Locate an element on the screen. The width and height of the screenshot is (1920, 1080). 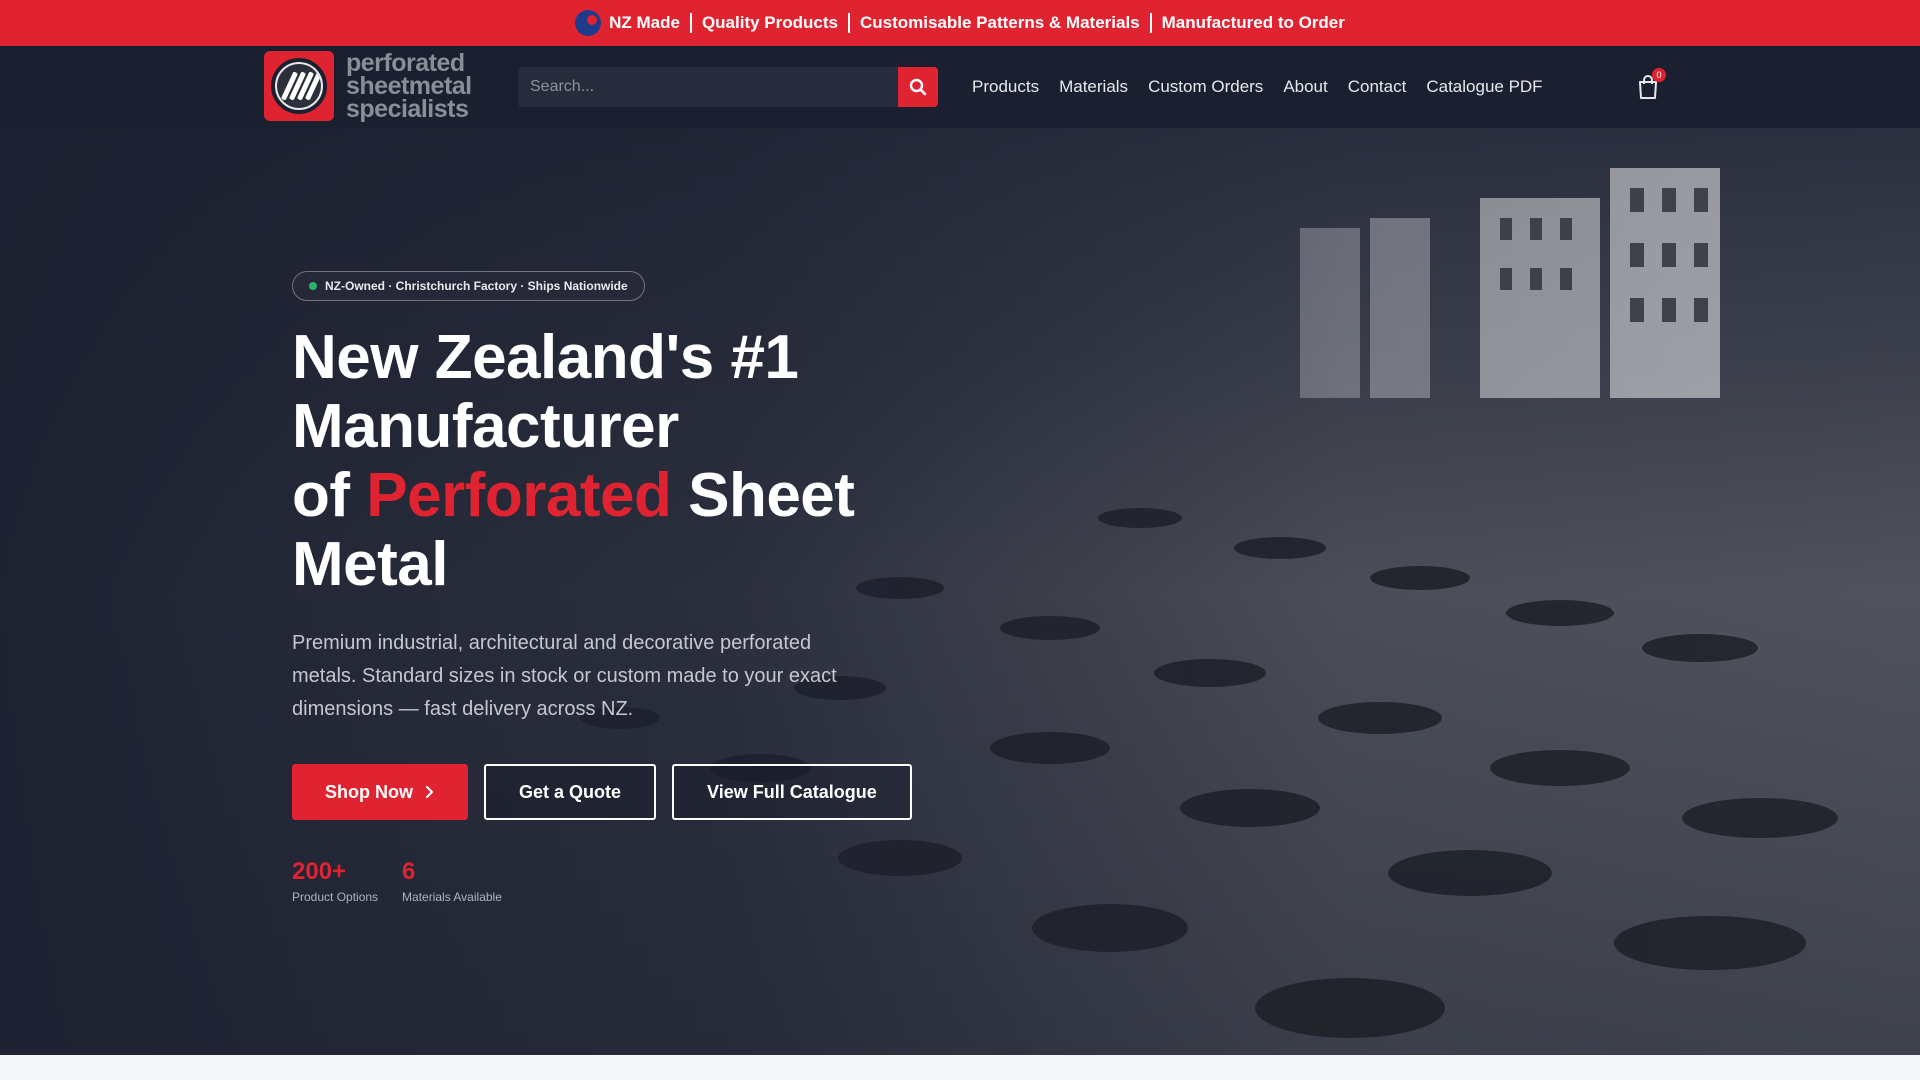
nav-contact: Contact is located at coordinates (1377, 87).